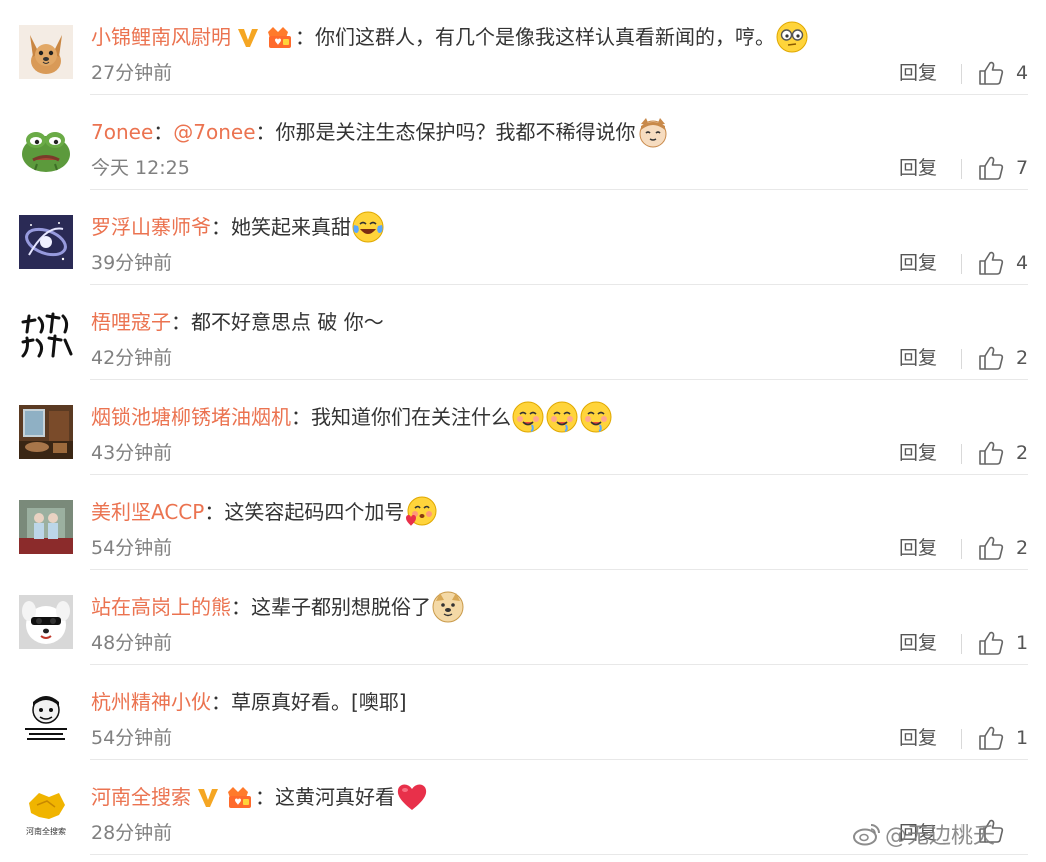 This screenshot has width=1046, height=862. Describe the element at coordinates (1022, 168) in the screenshot. I see `like-count: 7` at that location.